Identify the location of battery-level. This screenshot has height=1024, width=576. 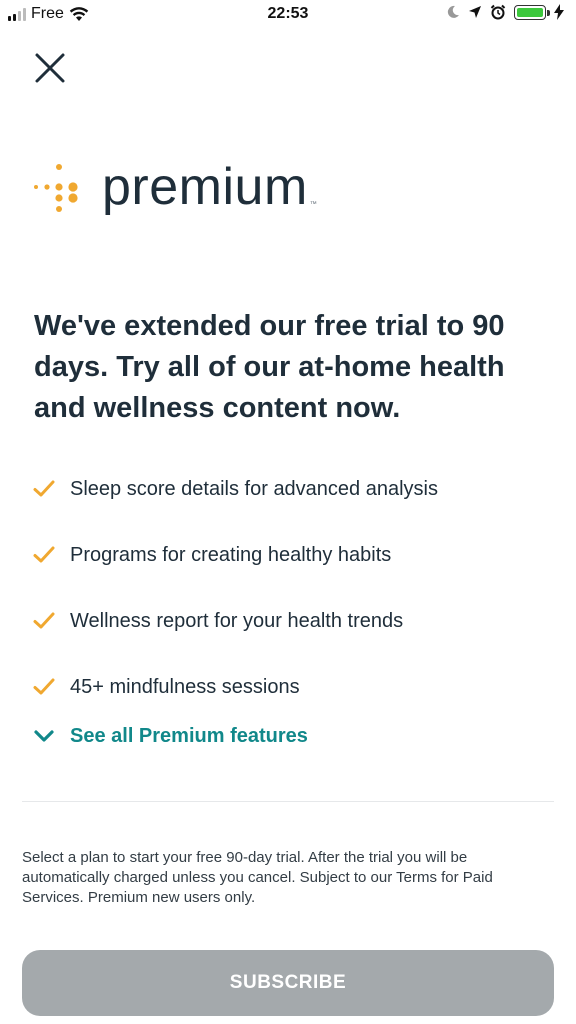
(530, 12).